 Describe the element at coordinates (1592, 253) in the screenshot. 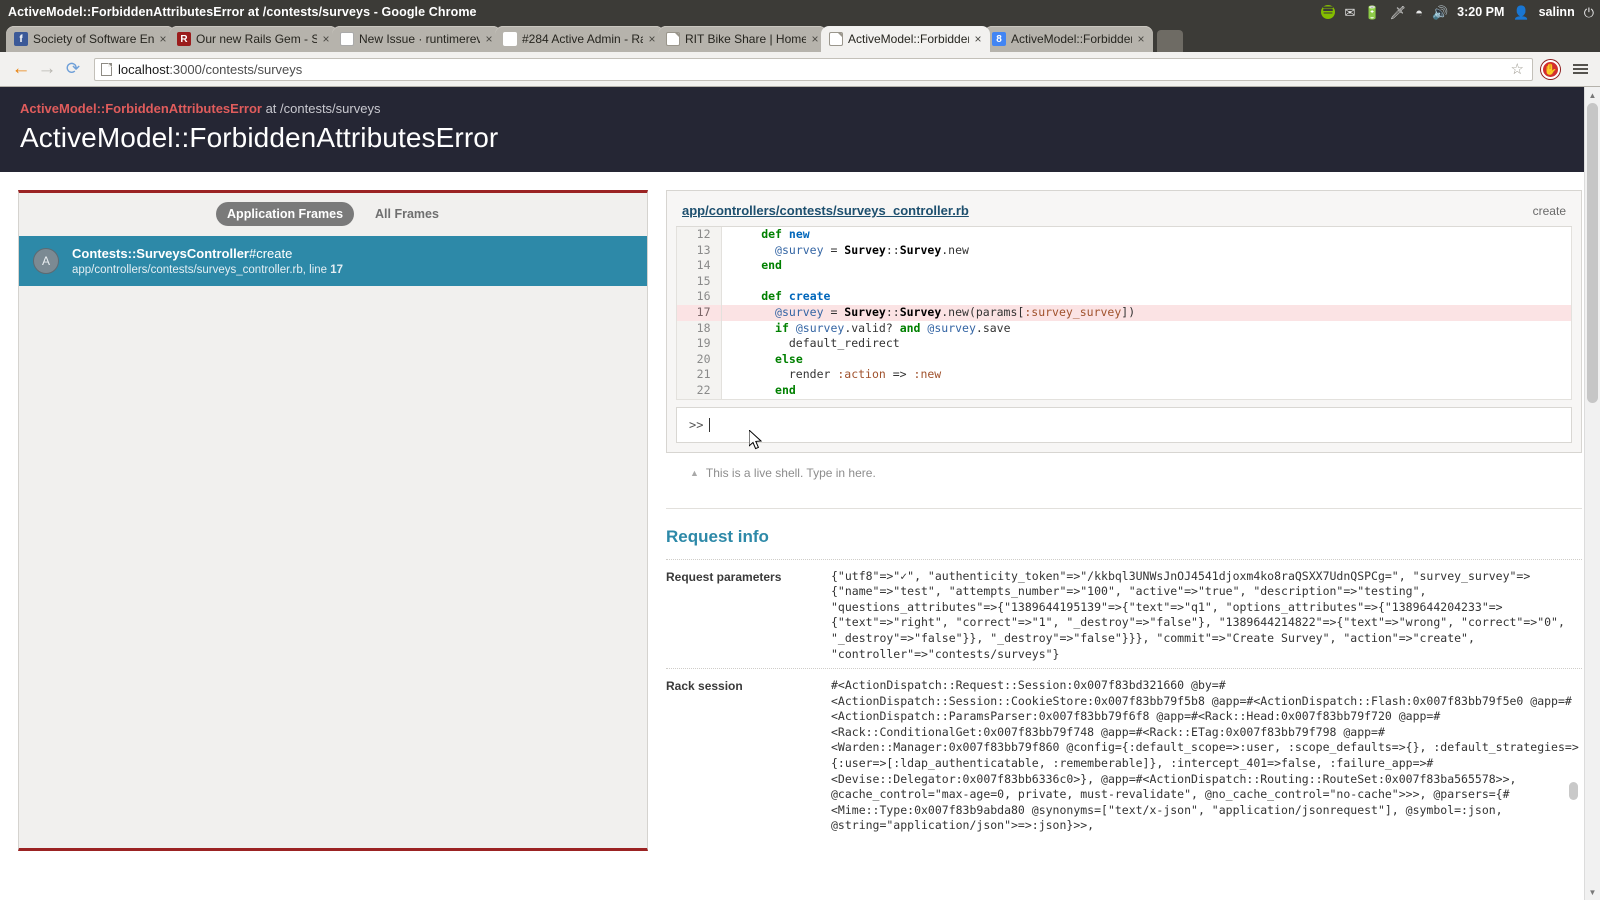

I see `scrollbar-thumb` at that location.